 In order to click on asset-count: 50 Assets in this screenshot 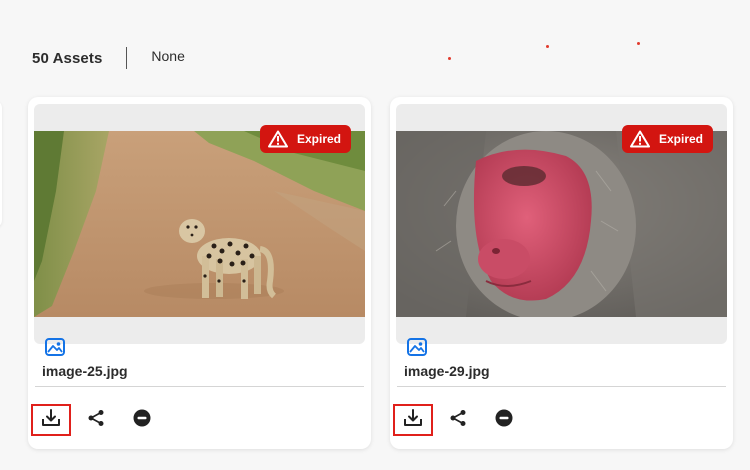, I will do `click(67, 58)`.